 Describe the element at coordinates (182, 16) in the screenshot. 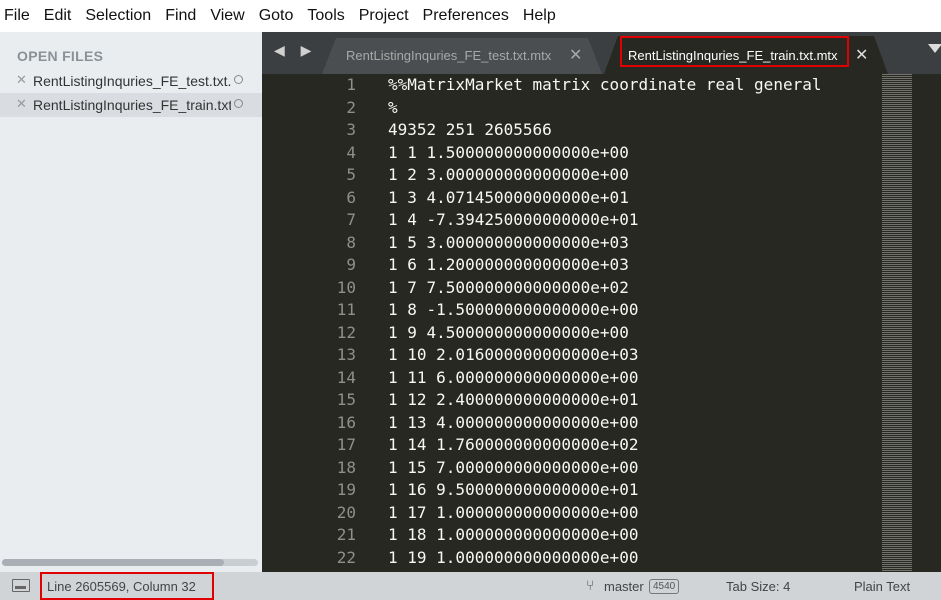

I see `menu-find: Find` at that location.